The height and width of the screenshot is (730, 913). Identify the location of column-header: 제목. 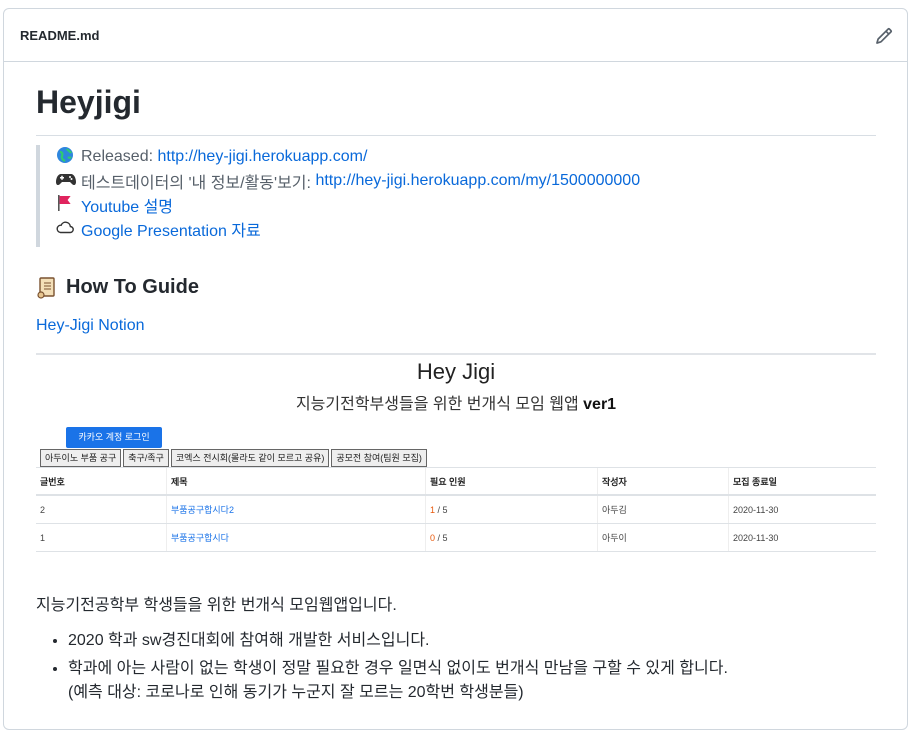
(296, 481).